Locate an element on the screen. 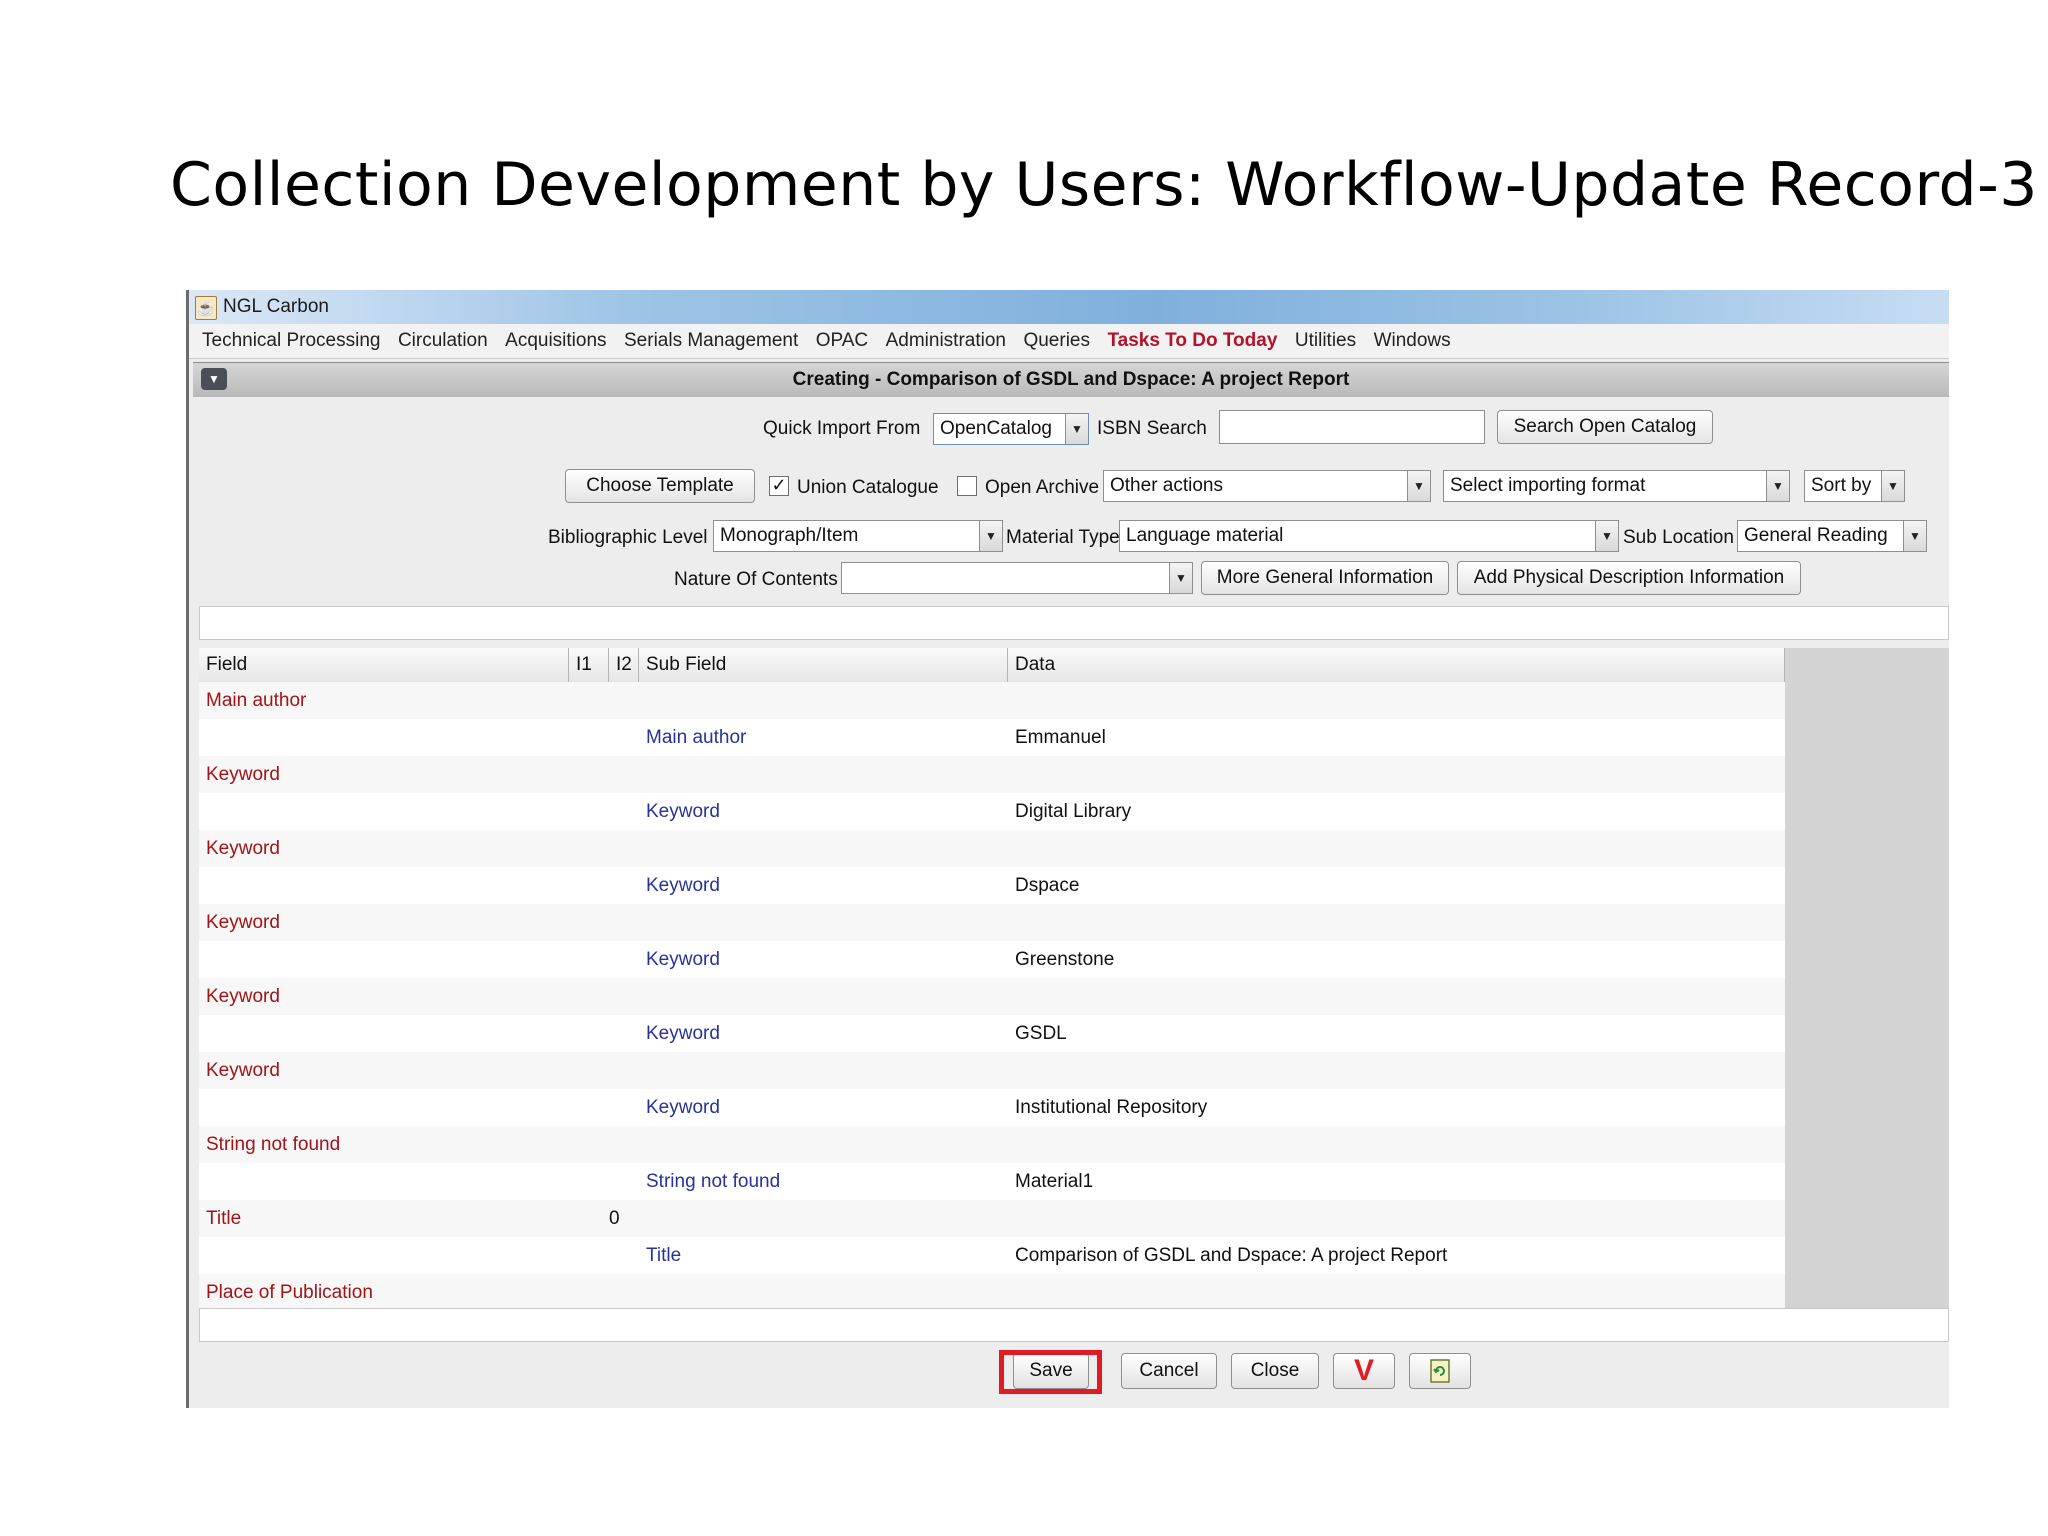 This screenshot has width=2048, height=1536. table-header: Field I1 I2 Sub Field Data is located at coordinates (992, 665).